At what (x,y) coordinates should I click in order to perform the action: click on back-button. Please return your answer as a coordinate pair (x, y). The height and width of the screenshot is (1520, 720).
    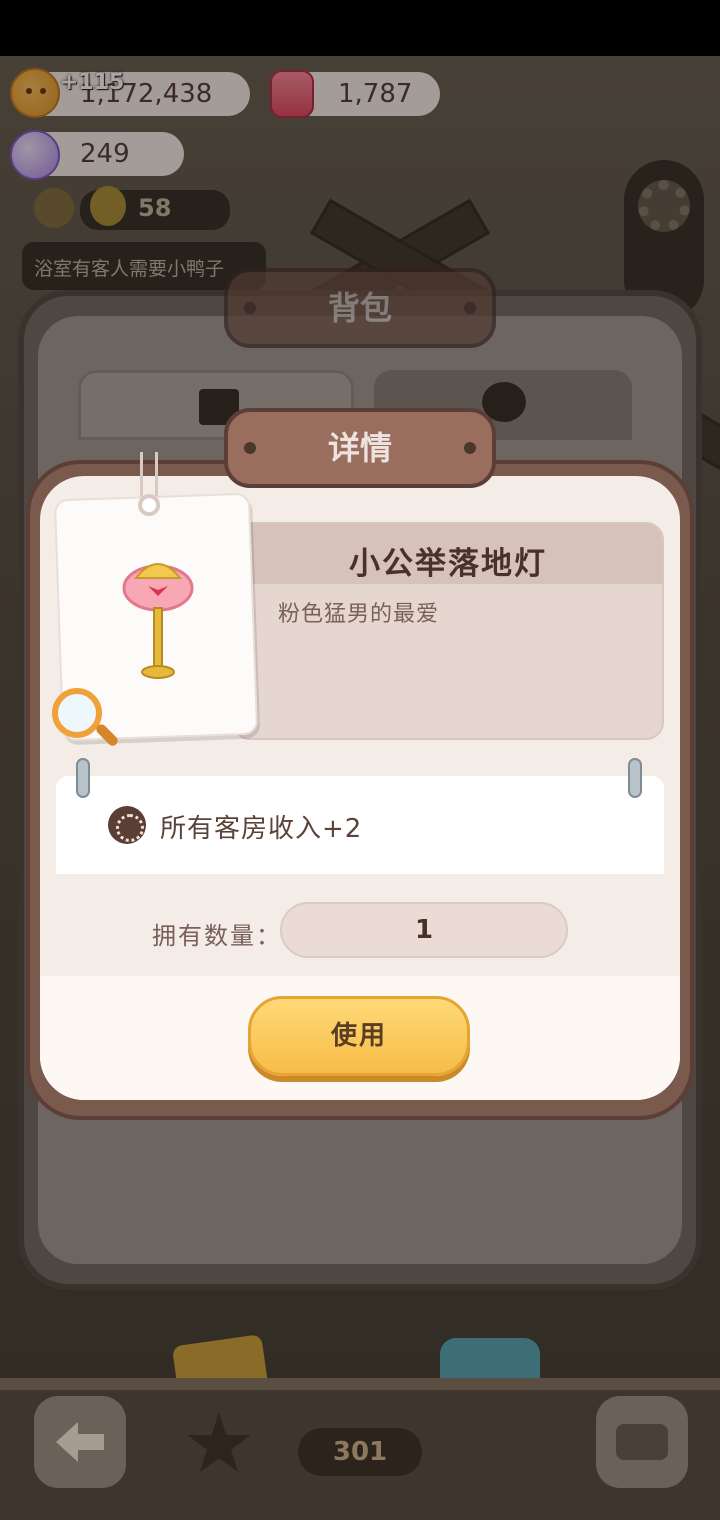
    Looking at the image, I should click on (80, 1442).